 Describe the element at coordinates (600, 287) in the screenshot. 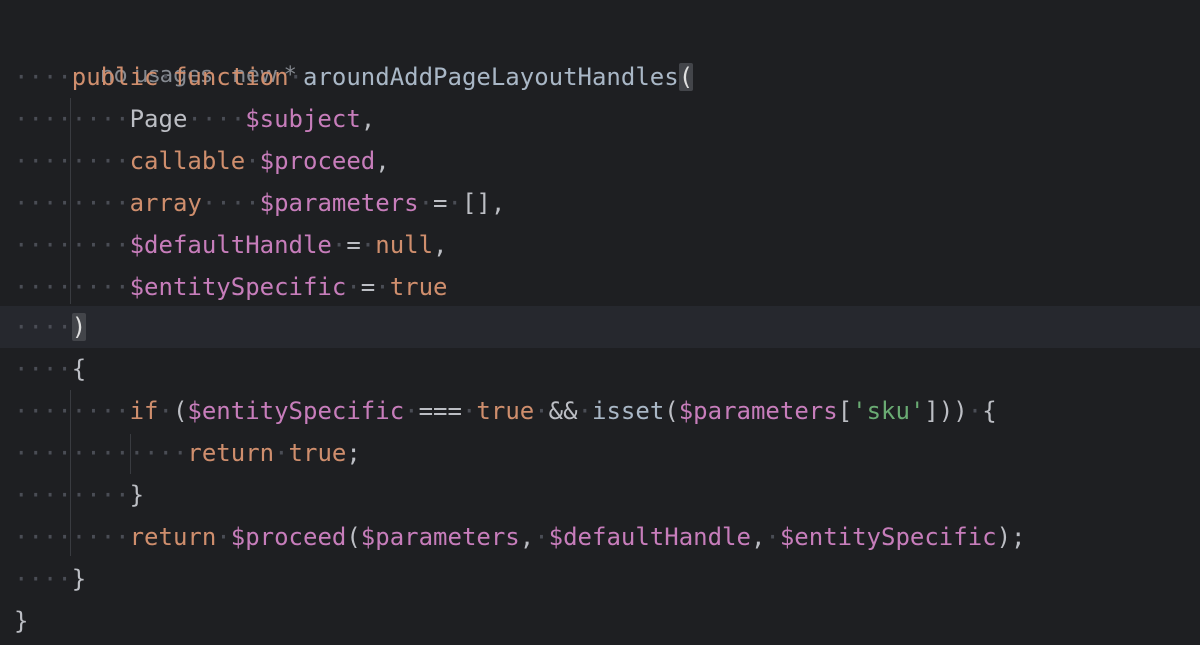

I see `code-line: ········$entitySpecific·=·true` at that location.